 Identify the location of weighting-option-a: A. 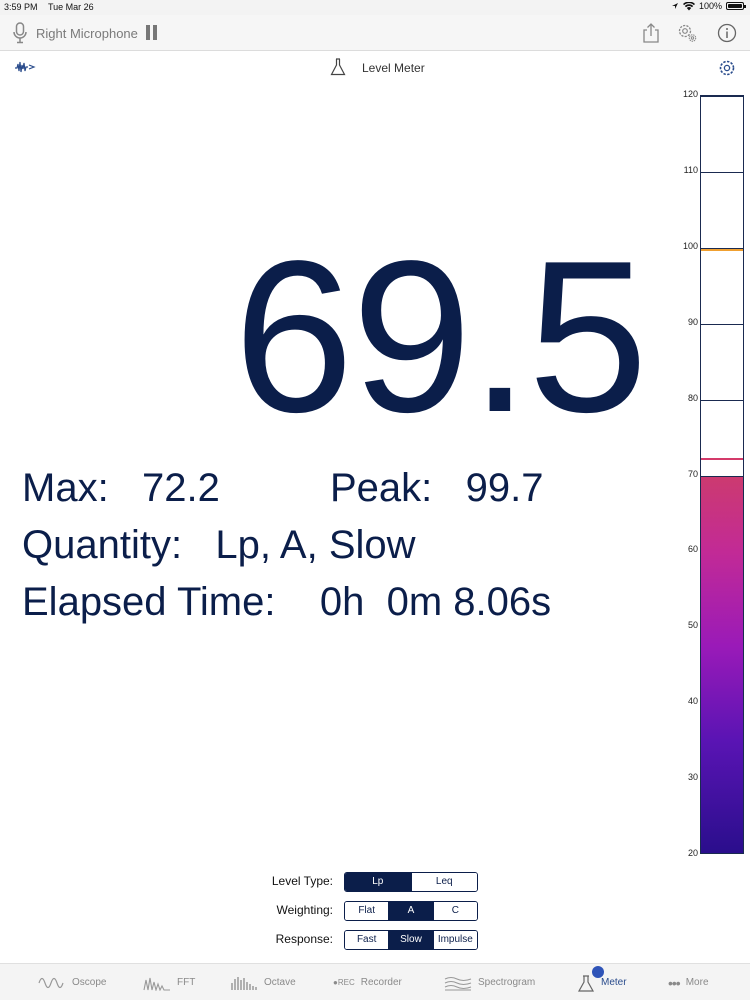
(411, 911).